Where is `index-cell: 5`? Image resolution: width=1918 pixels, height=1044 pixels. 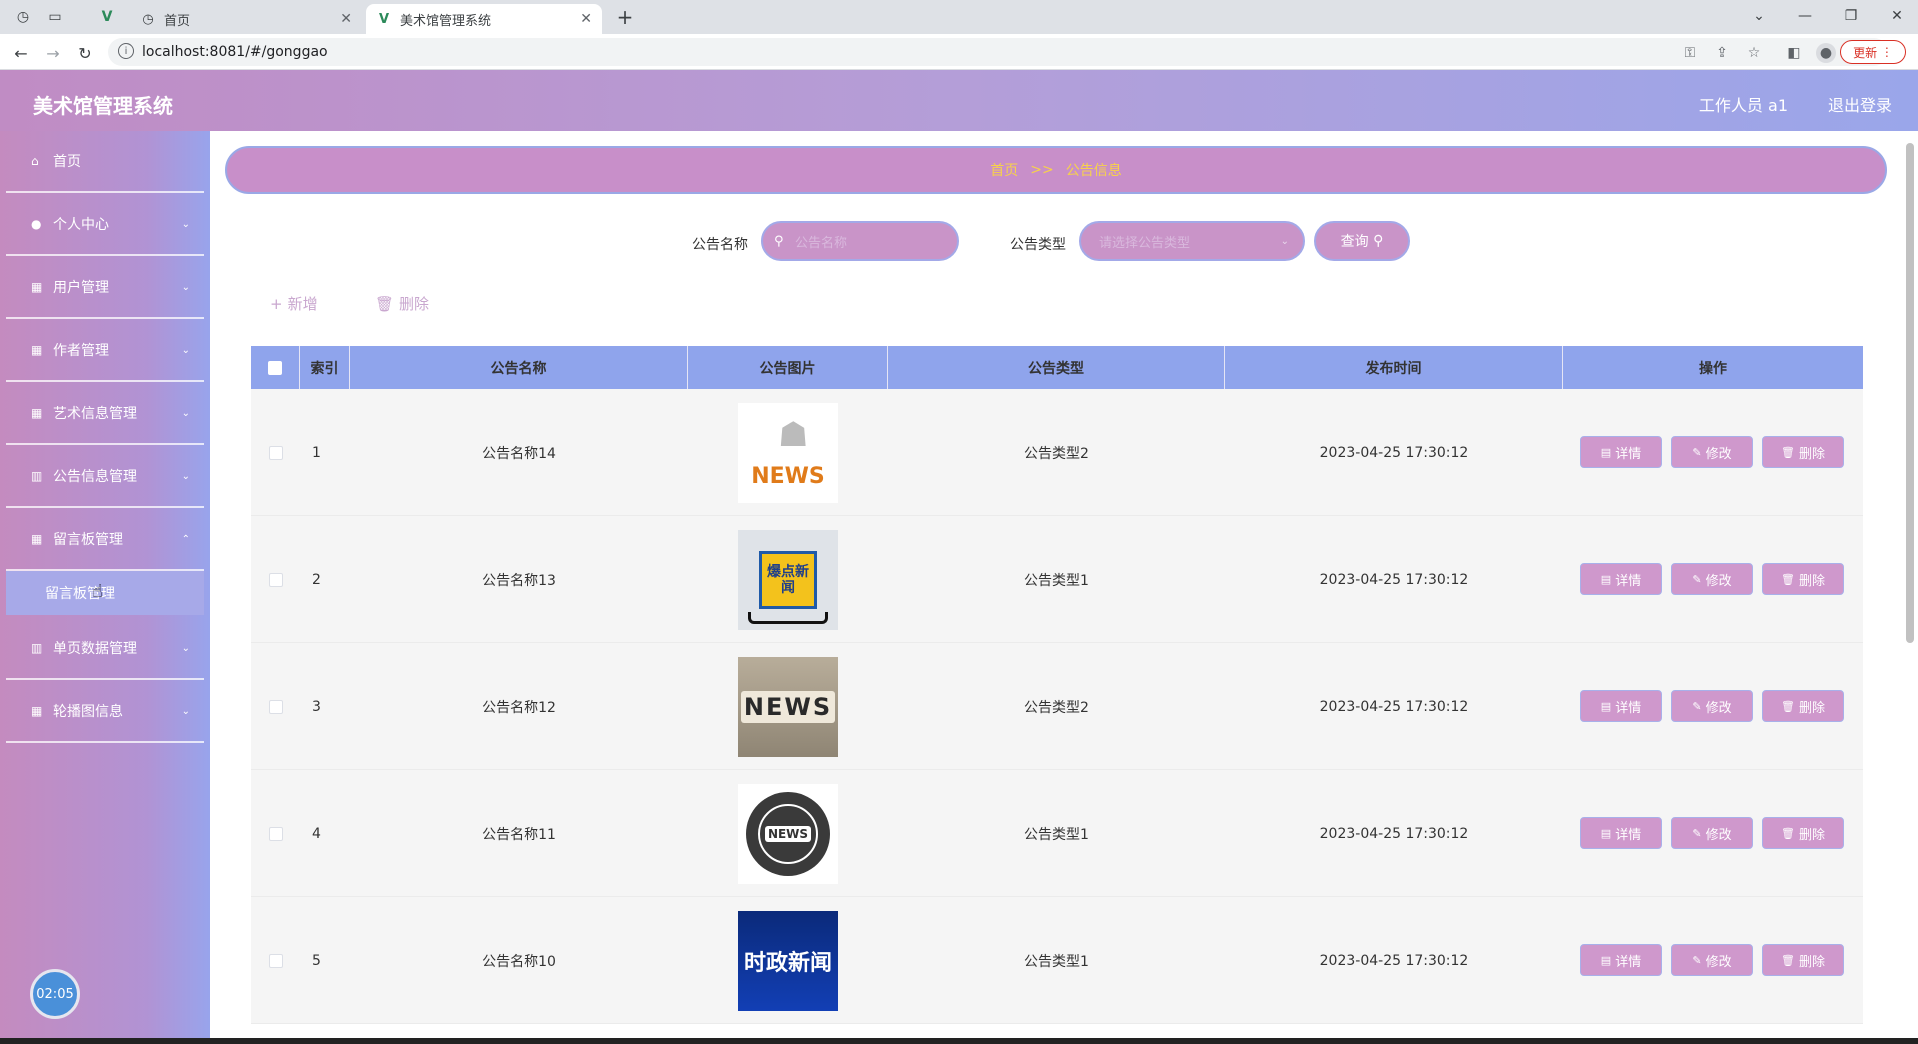 index-cell: 5 is located at coordinates (316, 960).